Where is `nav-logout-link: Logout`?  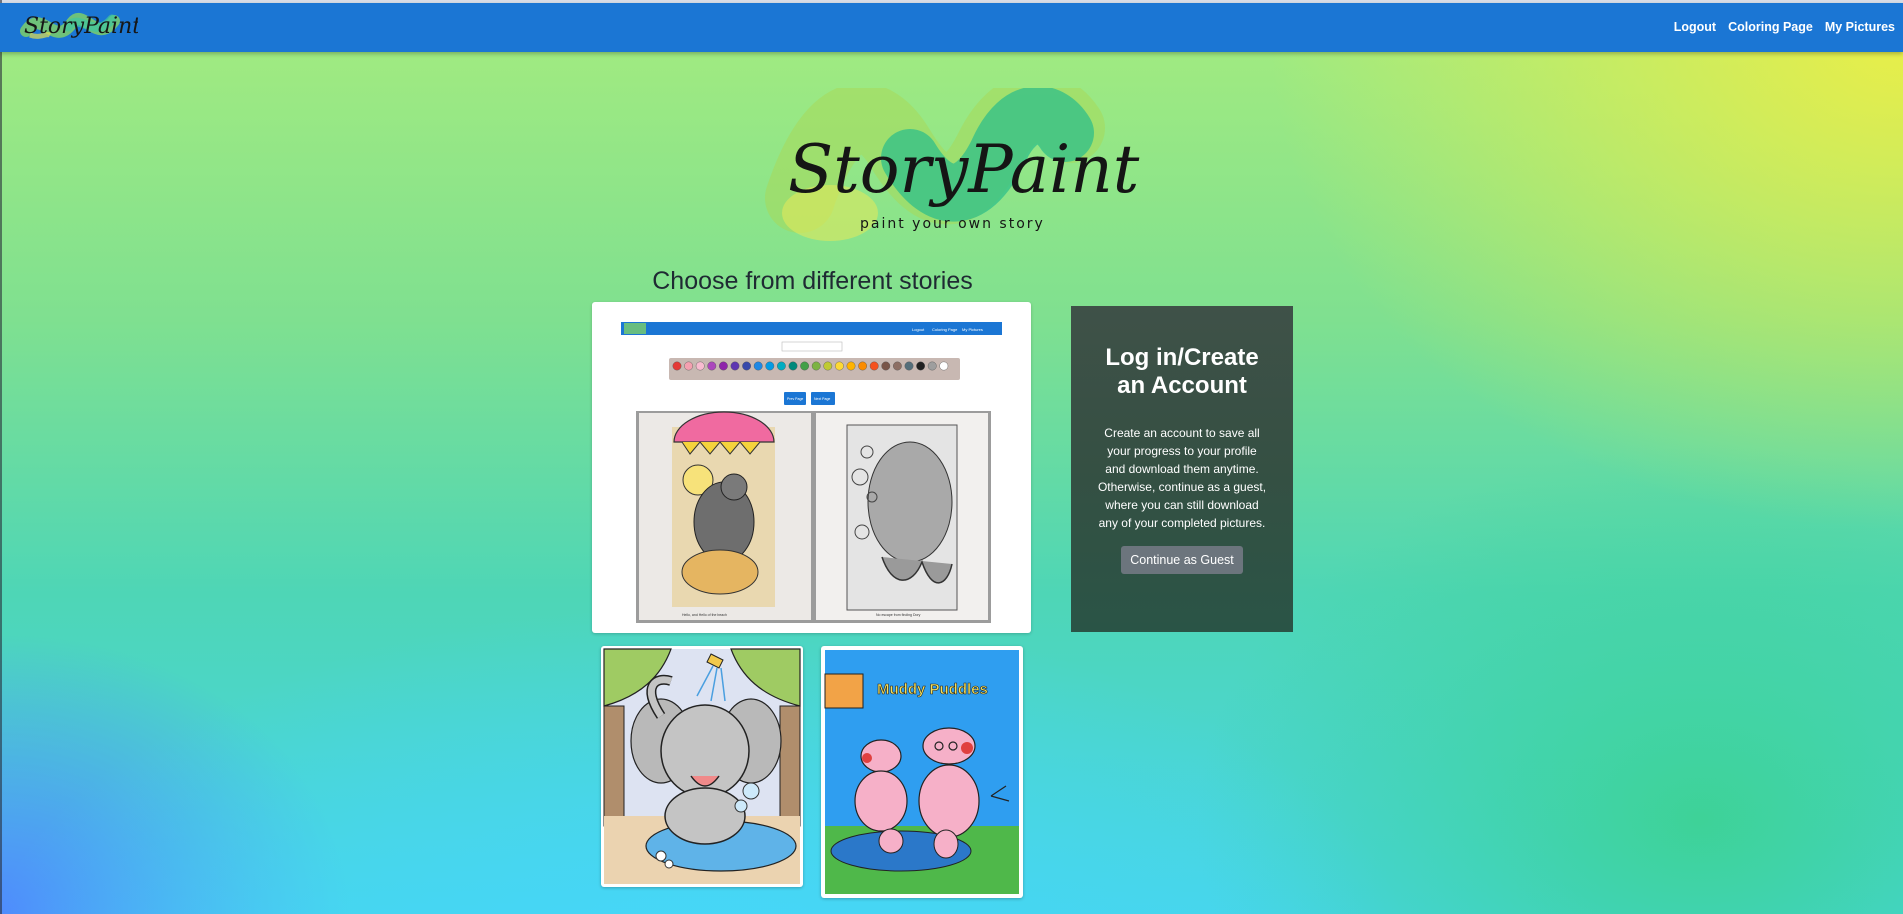 nav-logout-link: Logout is located at coordinates (1695, 27).